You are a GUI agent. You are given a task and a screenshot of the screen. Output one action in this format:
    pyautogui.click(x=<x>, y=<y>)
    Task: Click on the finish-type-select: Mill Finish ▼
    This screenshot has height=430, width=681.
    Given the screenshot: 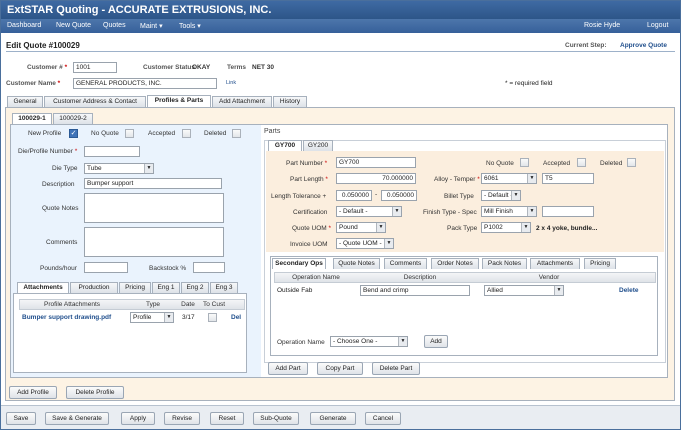 What is the action you would take?
    pyautogui.click(x=509, y=211)
    